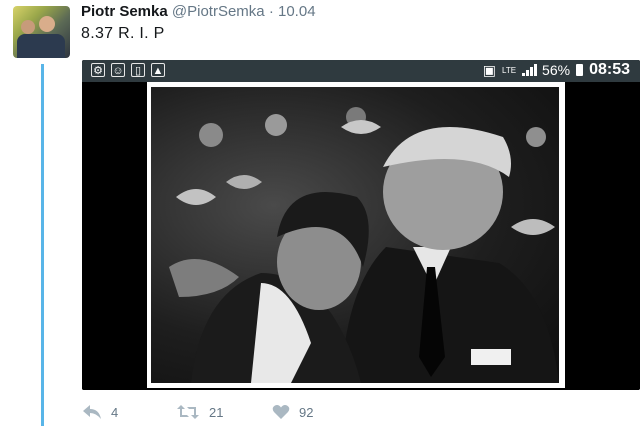 This screenshot has height=426, width=640. What do you see at coordinates (292, 412) in the screenshot?
I see `like-button: 92` at bounding box center [292, 412].